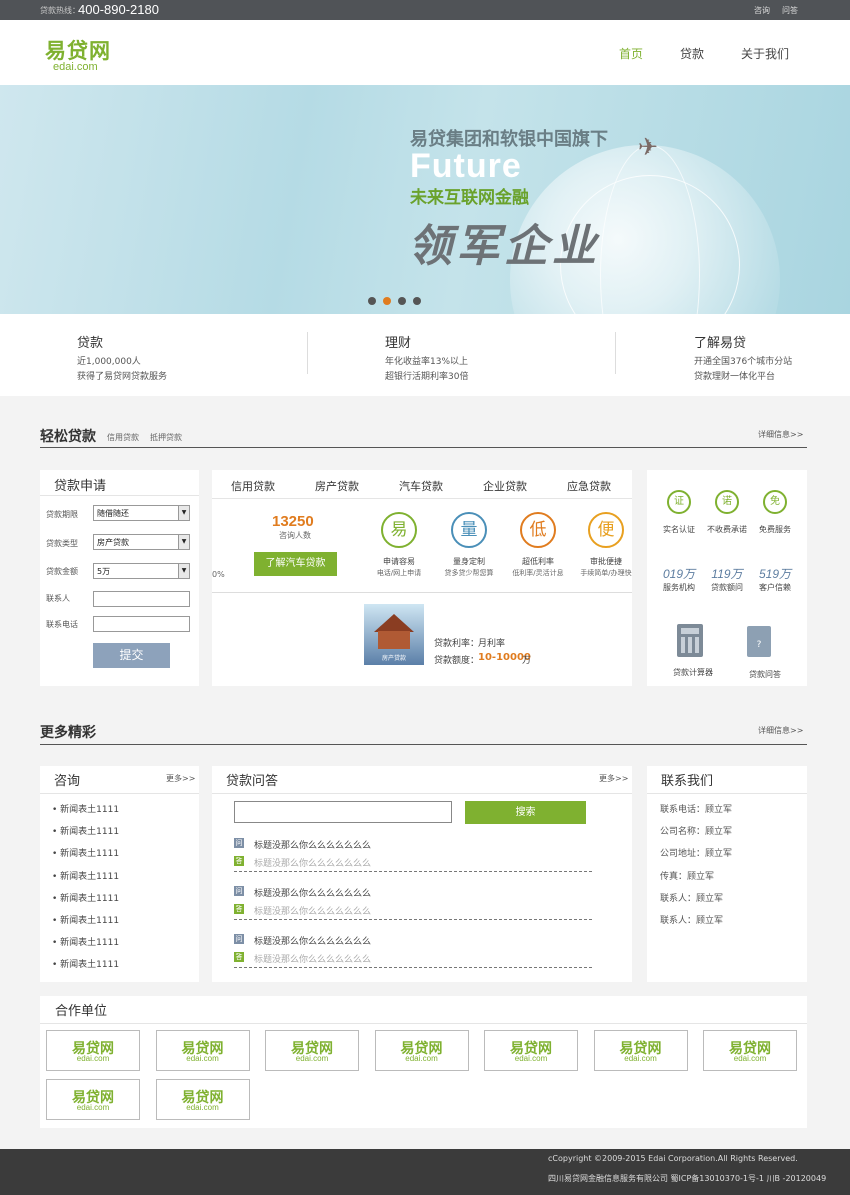 This screenshot has height=1195, width=850. Describe the element at coordinates (80, 486) in the screenshot. I see `panel-title: 贷款申请` at that location.